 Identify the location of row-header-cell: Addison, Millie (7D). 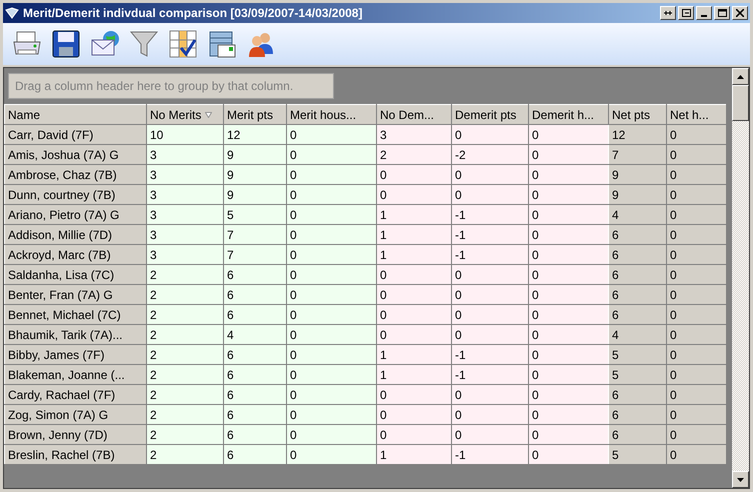
(75, 234).